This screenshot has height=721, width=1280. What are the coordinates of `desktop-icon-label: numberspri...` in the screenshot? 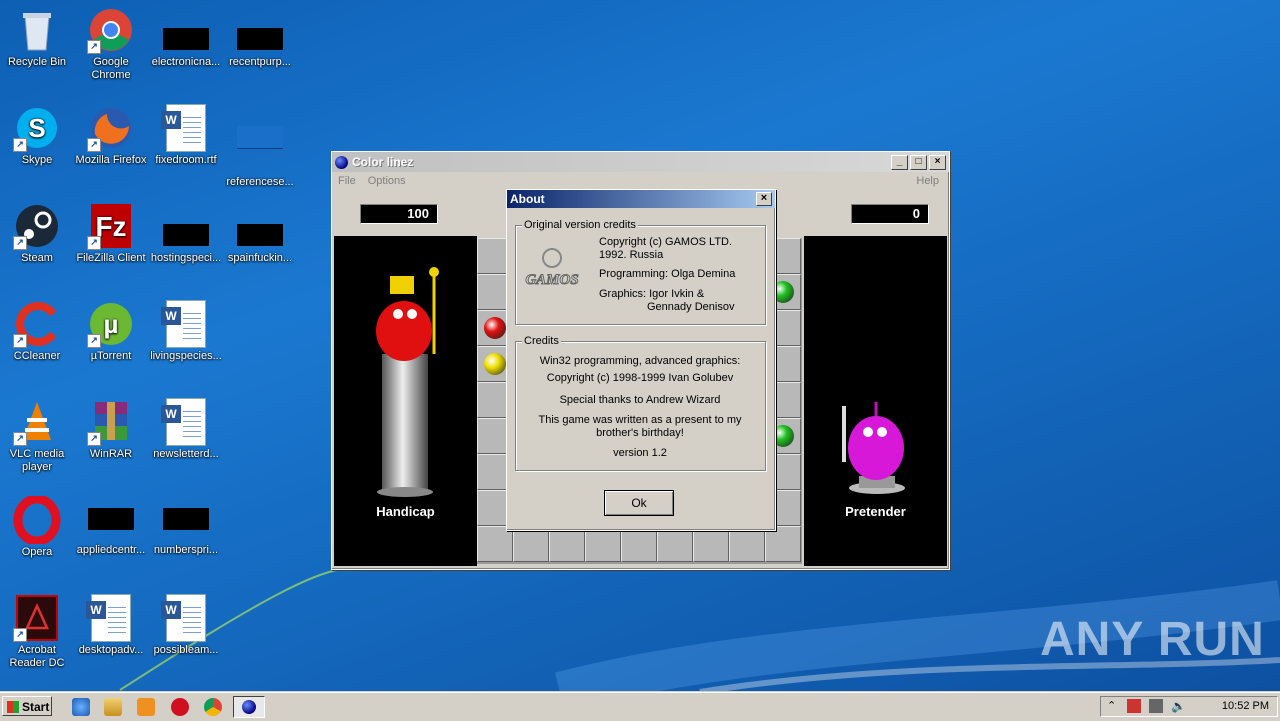 It's located at (186, 550).